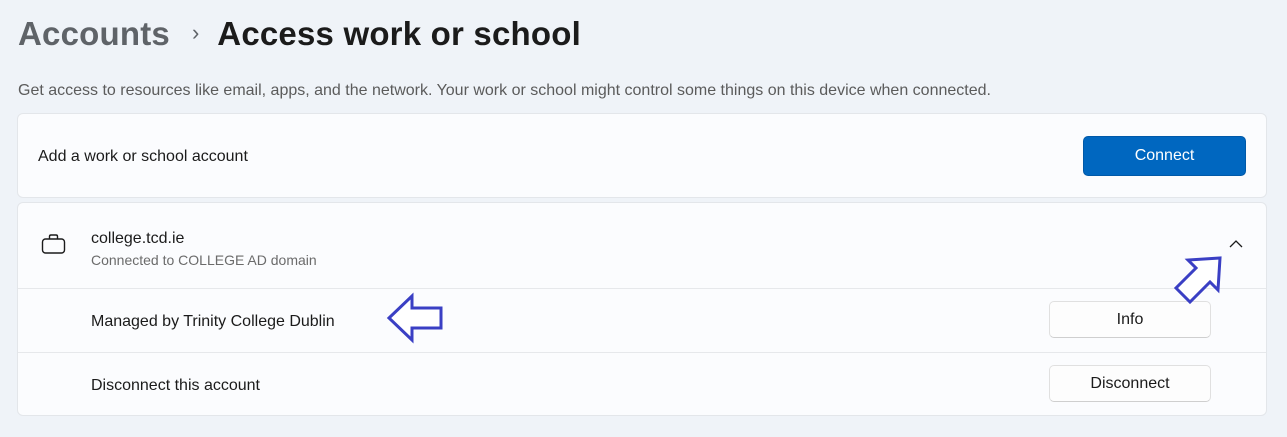 The width and height of the screenshot is (1287, 437). What do you see at coordinates (642, 320) in the screenshot?
I see `managed-by-row: Managed by Trinity College Dublin Info` at bounding box center [642, 320].